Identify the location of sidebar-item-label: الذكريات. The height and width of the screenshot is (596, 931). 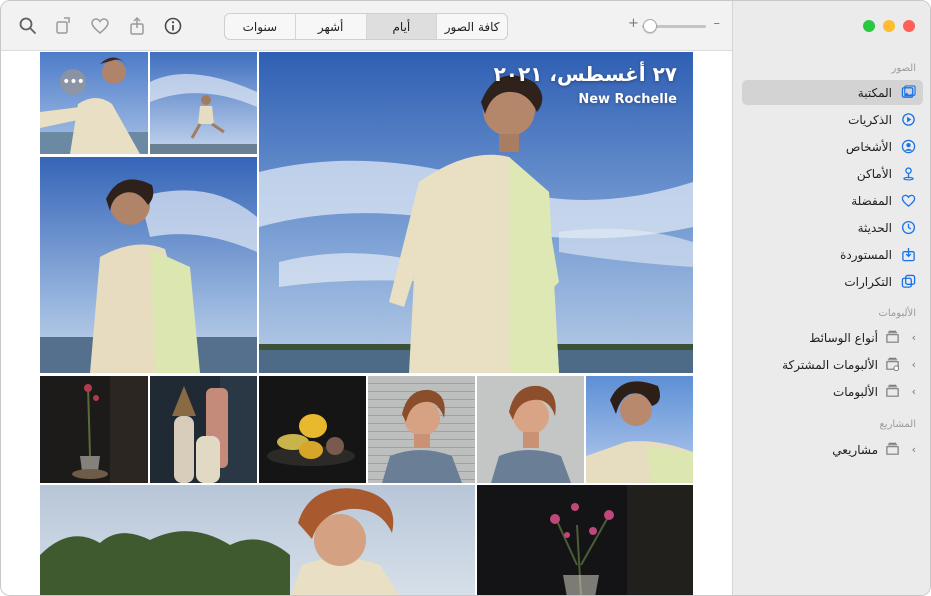
(870, 119).